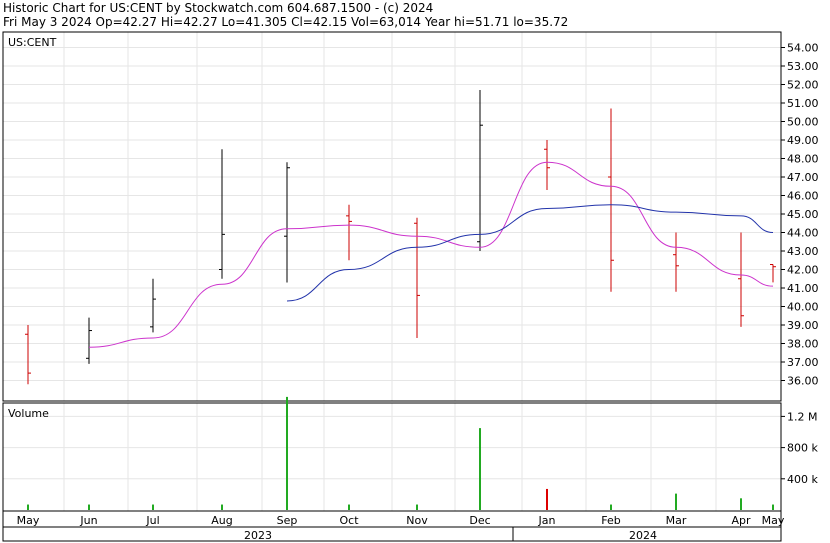  I want to click on price-tick-label: 43.00, so click(803, 251).